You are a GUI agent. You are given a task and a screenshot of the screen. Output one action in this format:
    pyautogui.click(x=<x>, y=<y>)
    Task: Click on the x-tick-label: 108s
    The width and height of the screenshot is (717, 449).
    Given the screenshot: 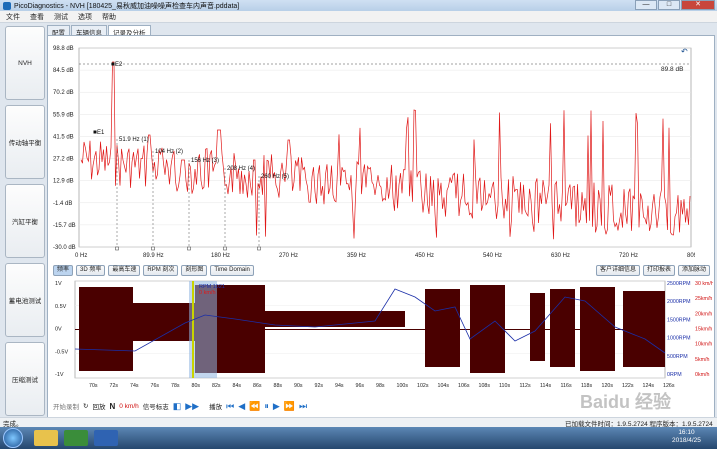 What is the action you would take?
    pyautogui.click(x=485, y=386)
    